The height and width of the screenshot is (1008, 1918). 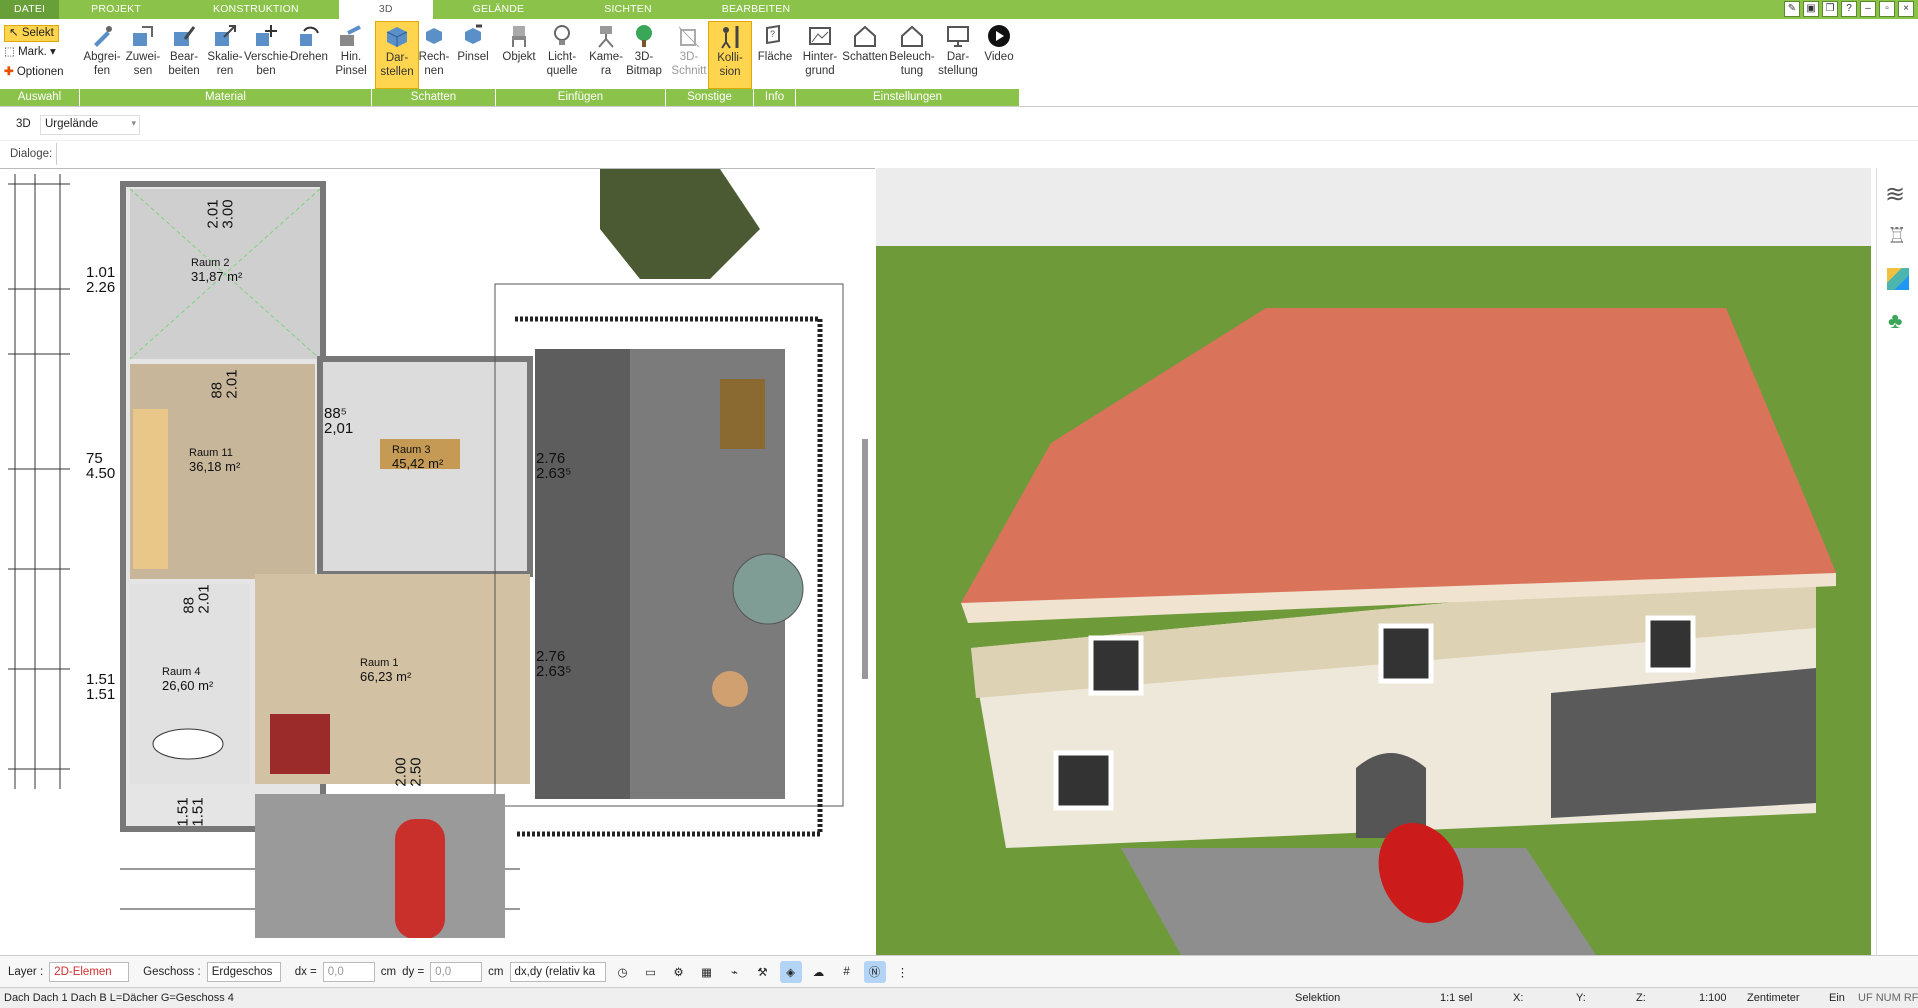 I want to click on round-table, so click(x=730, y=689).